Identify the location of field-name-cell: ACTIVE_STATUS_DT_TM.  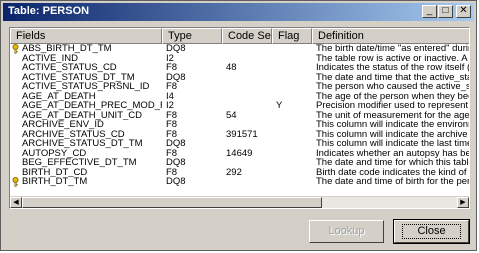
(86, 78).